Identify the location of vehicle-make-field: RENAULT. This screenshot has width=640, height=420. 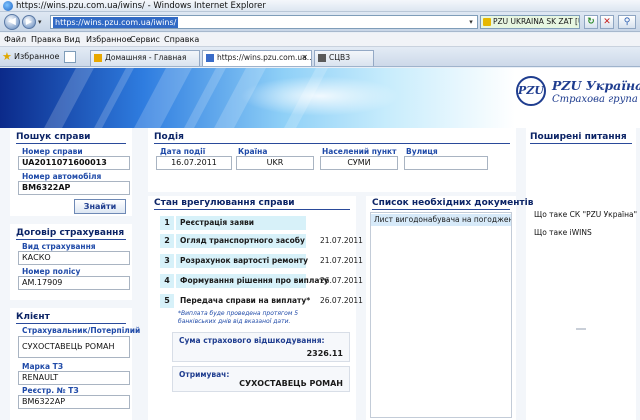
(74, 378).